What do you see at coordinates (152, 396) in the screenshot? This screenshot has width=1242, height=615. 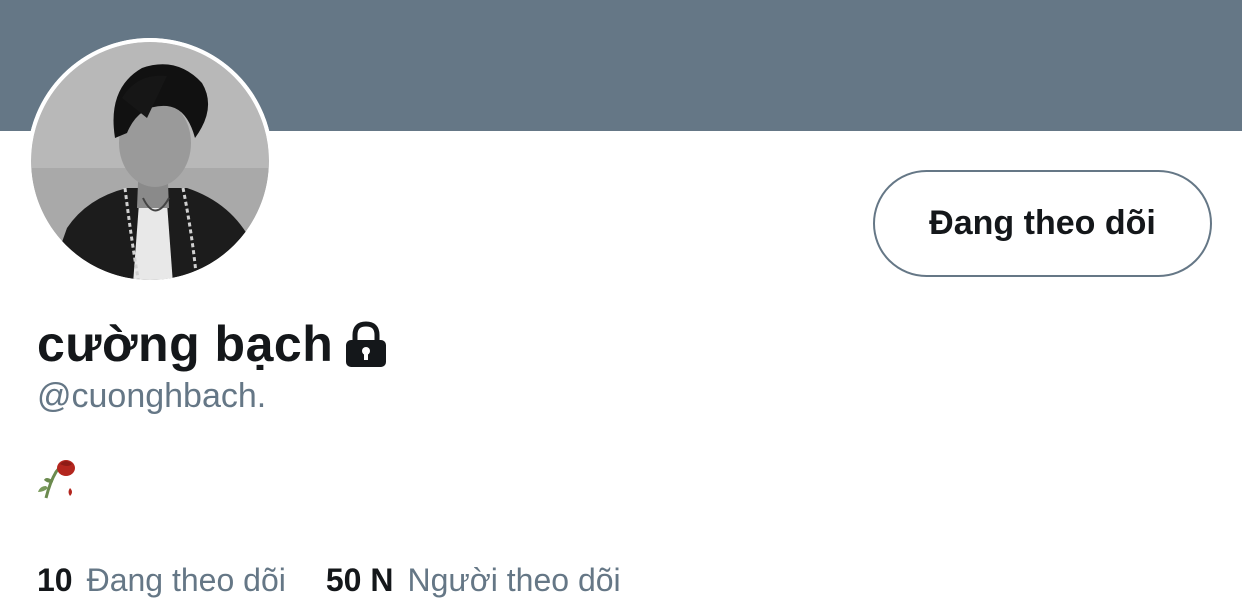 I see `profile-handle: @cuonghbach.` at bounding box center [152, 396].